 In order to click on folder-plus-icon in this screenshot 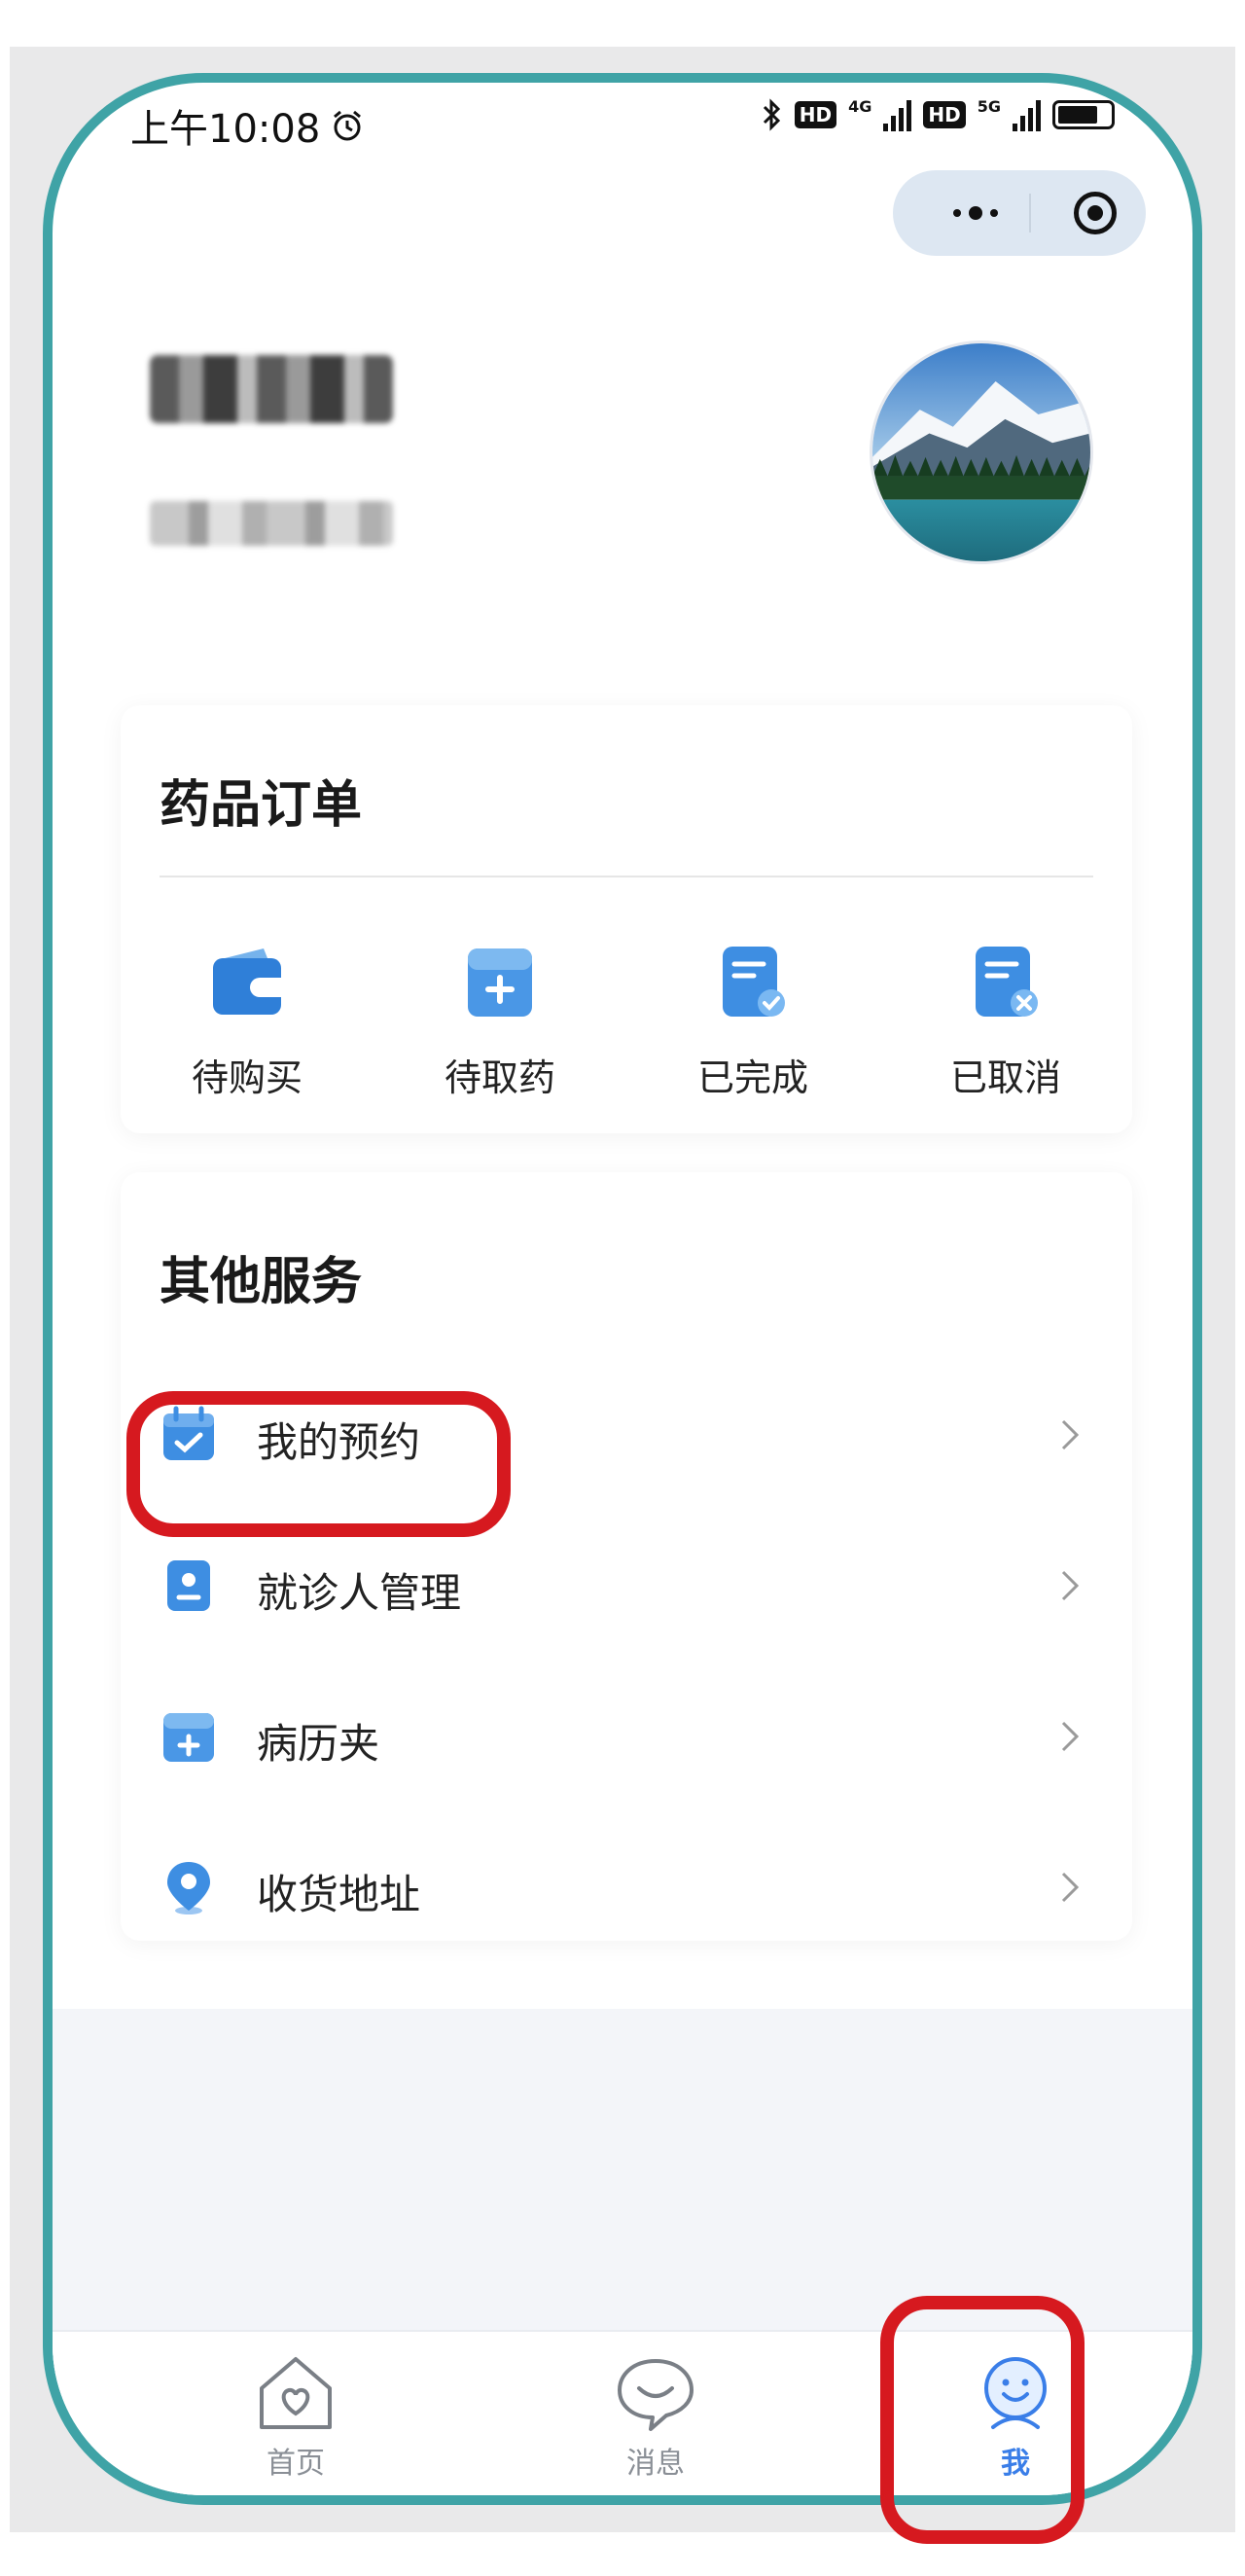, I will do `click(188, 1737)`.